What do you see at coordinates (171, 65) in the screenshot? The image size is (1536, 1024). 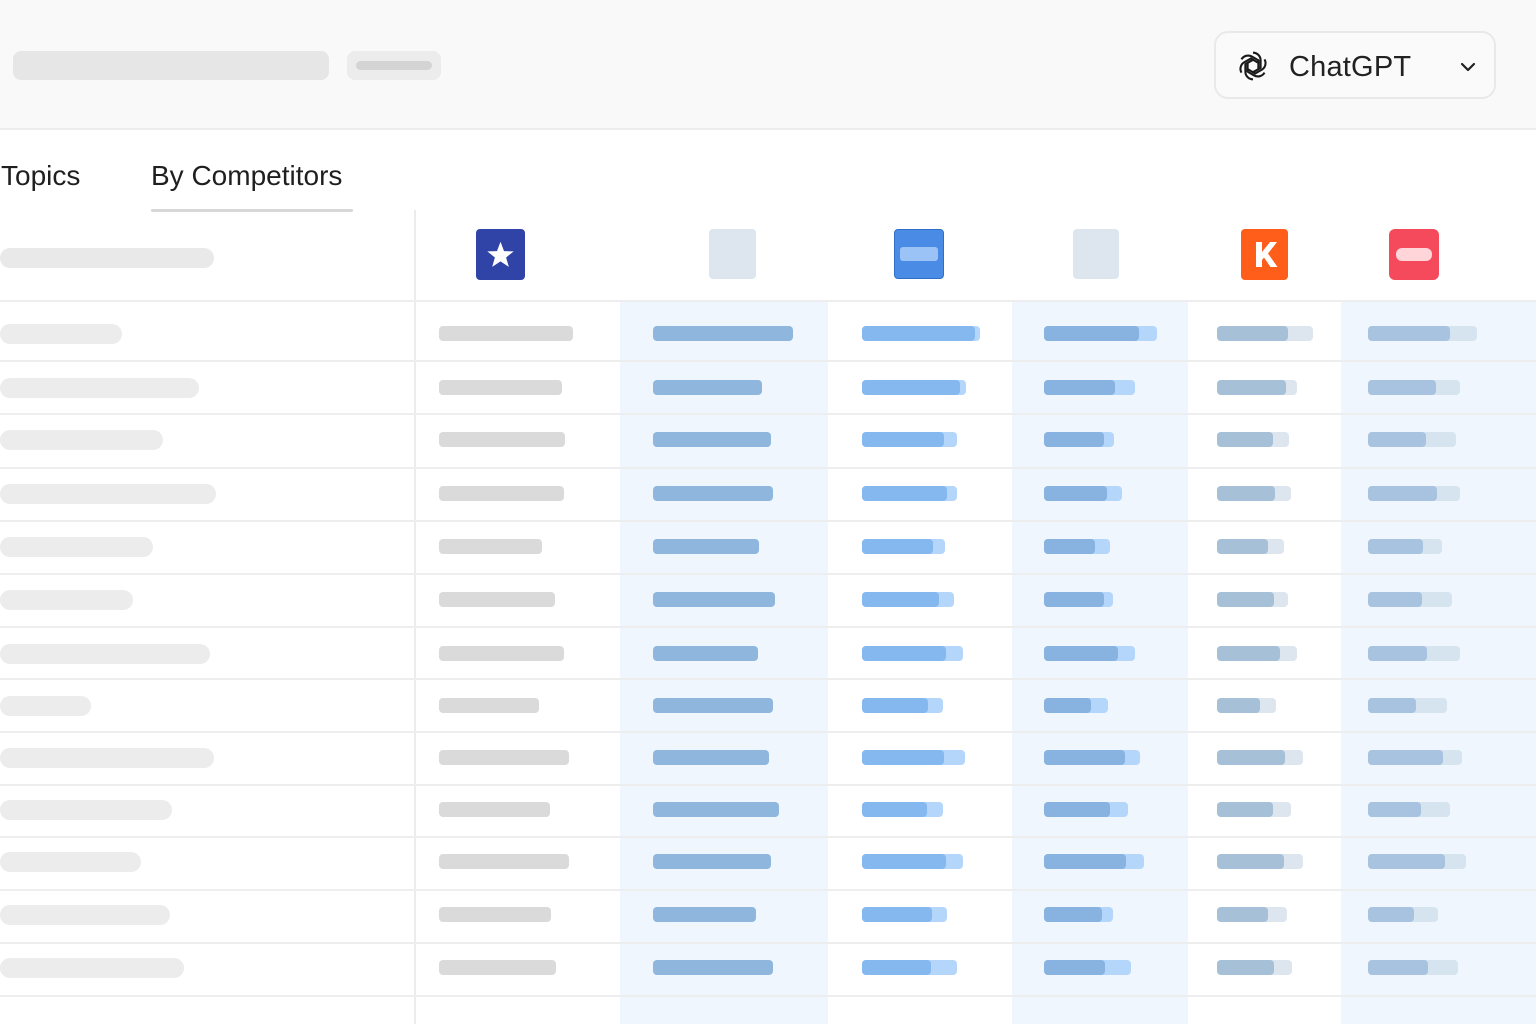 I see `page-title-placeholder` at bounding box center [171, 65].